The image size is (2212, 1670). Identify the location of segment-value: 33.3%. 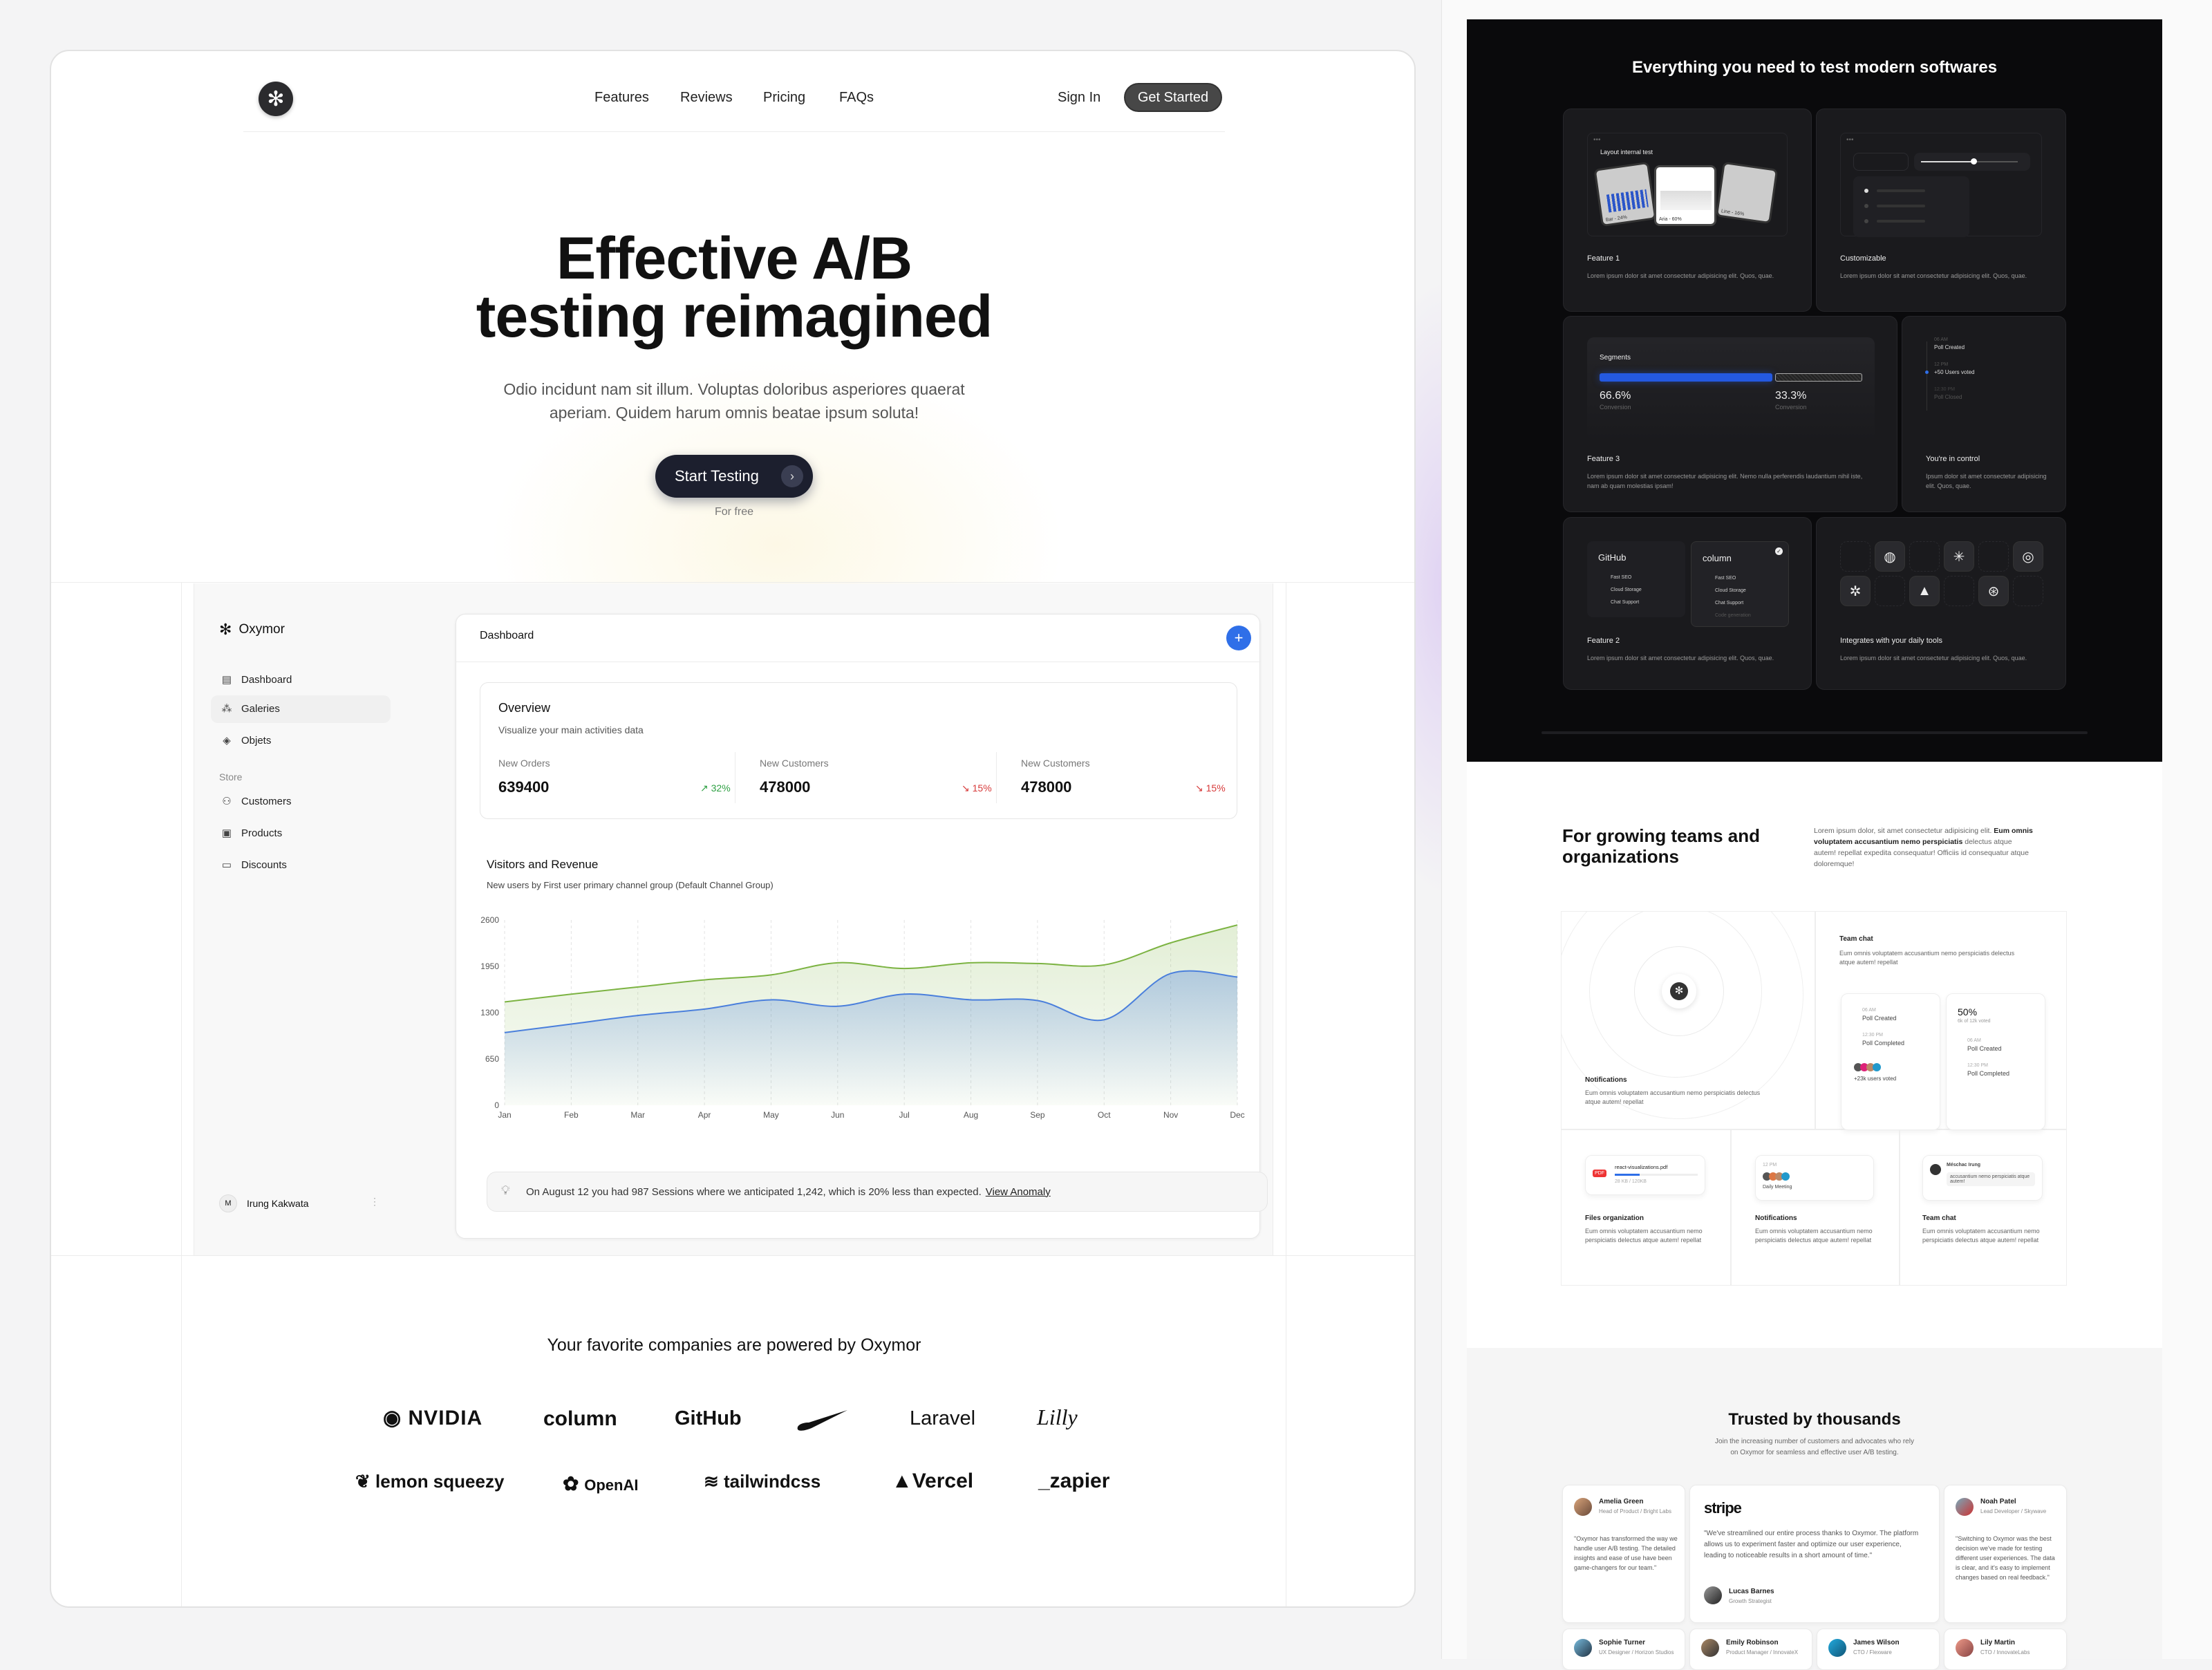
(1791, 396).